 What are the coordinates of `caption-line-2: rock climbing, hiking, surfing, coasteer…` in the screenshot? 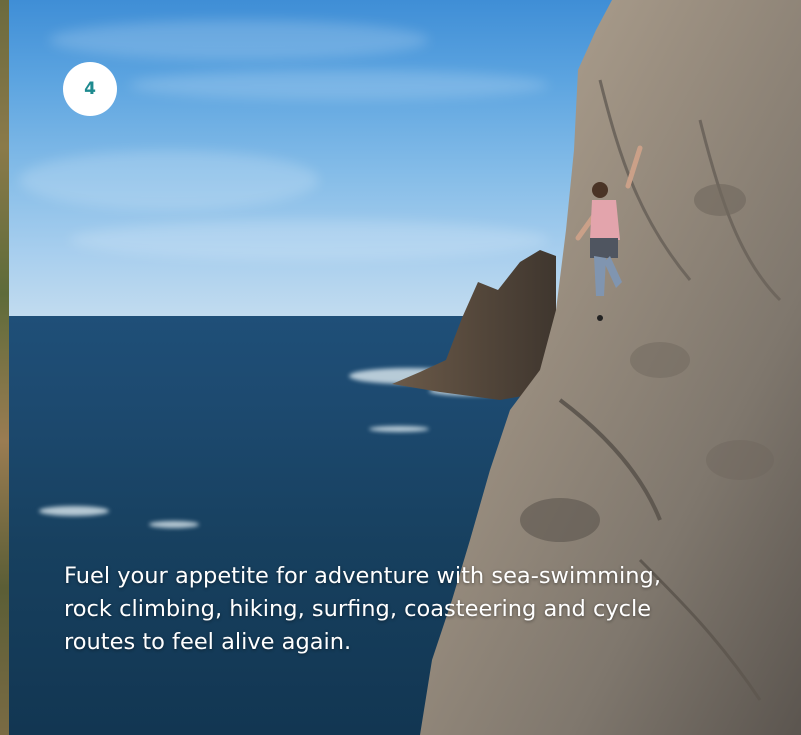 It's located at (358, 609).